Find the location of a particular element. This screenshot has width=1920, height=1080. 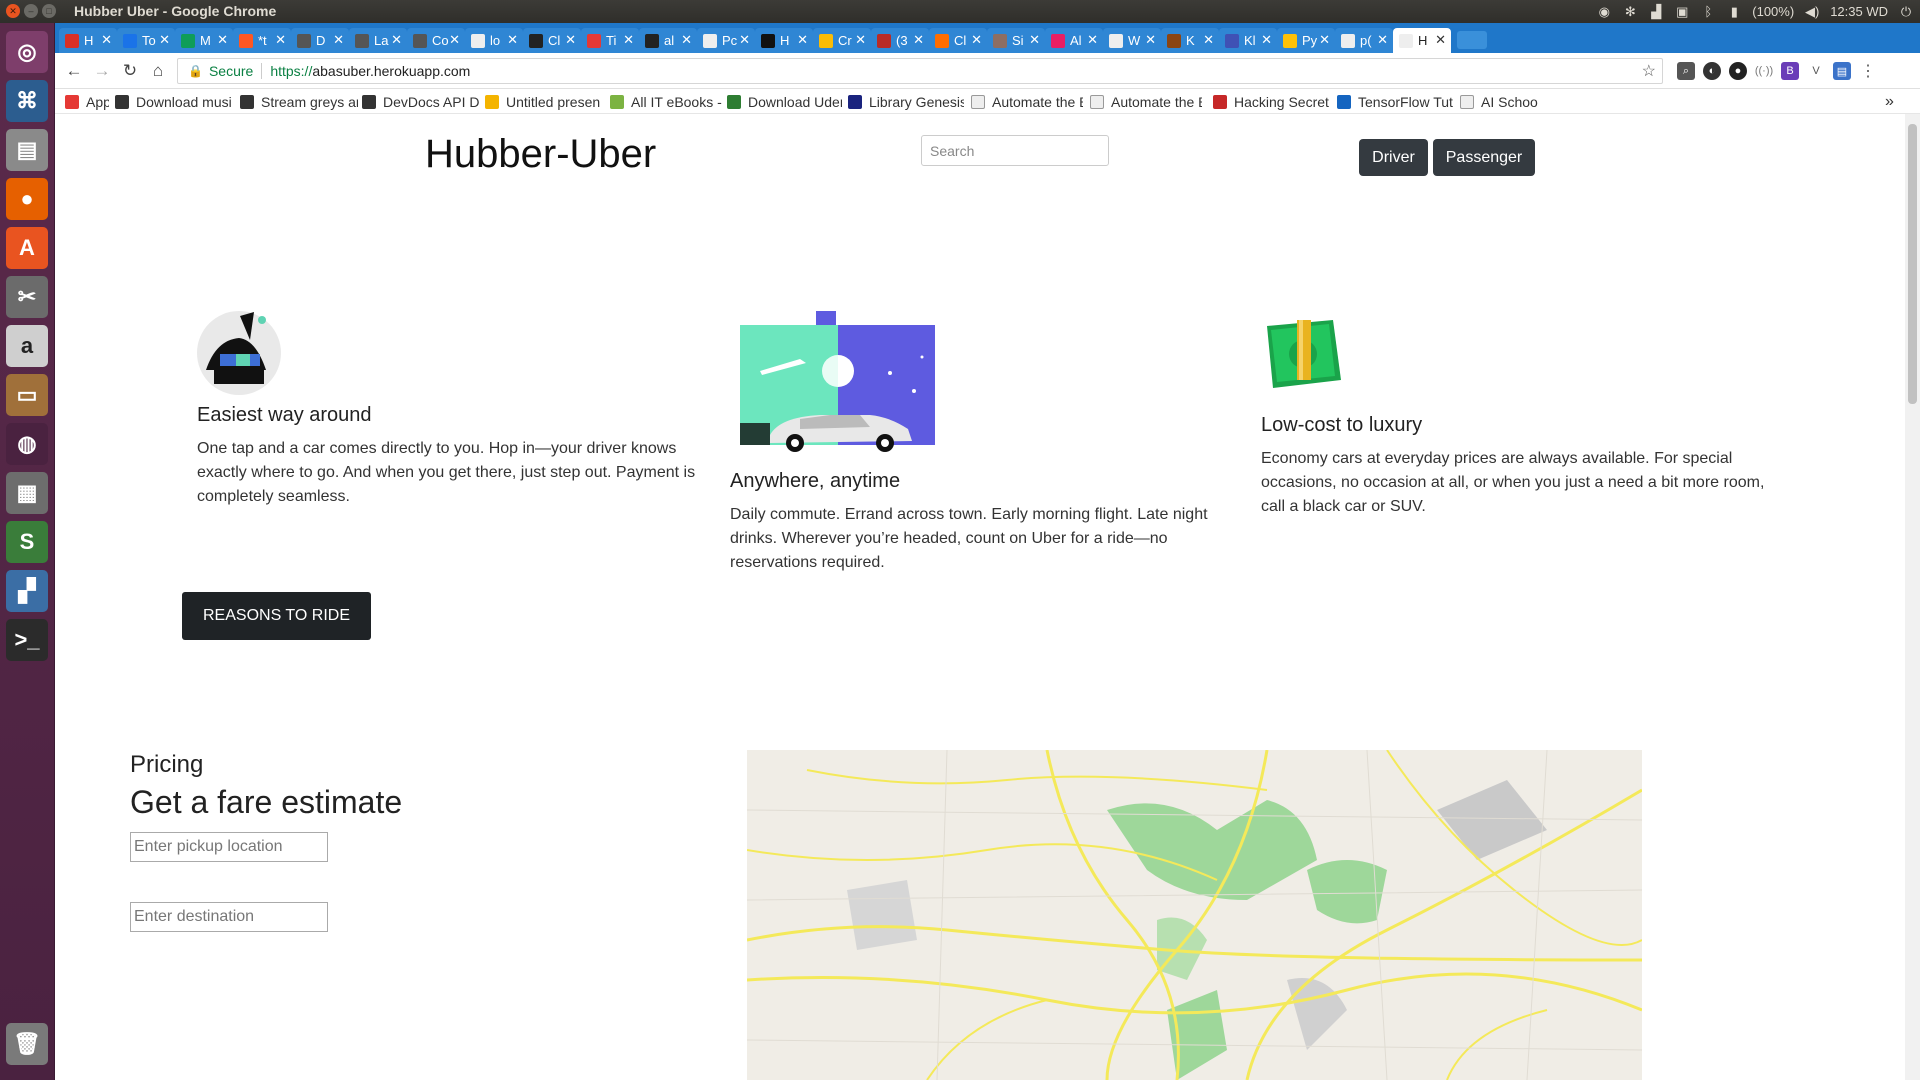

browser-tab: D ✕ is located at coordinates (320, 40).